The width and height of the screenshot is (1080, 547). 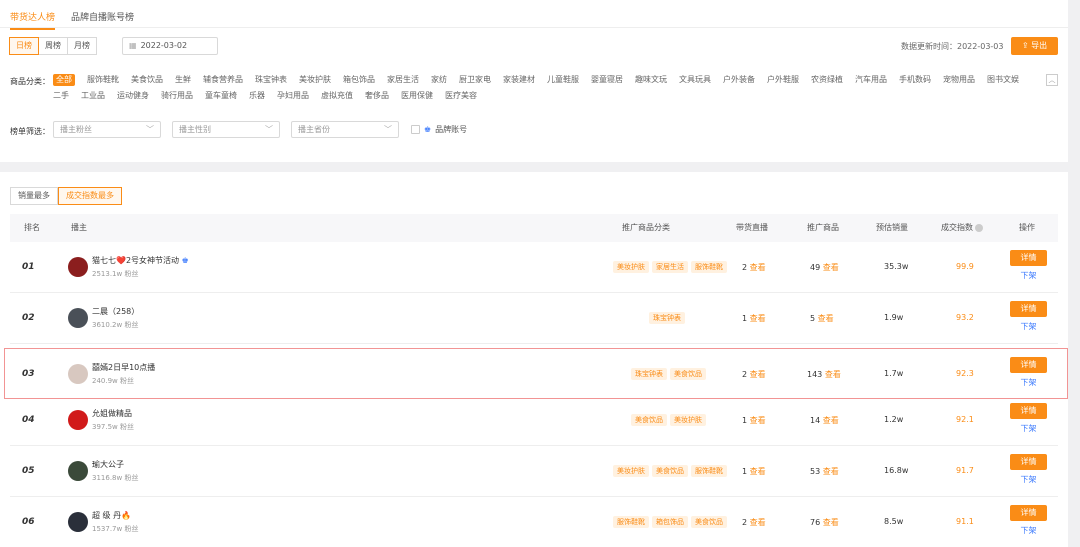 I want to click on export-button: ⇪ 导出, so click(x=1034, y=46).